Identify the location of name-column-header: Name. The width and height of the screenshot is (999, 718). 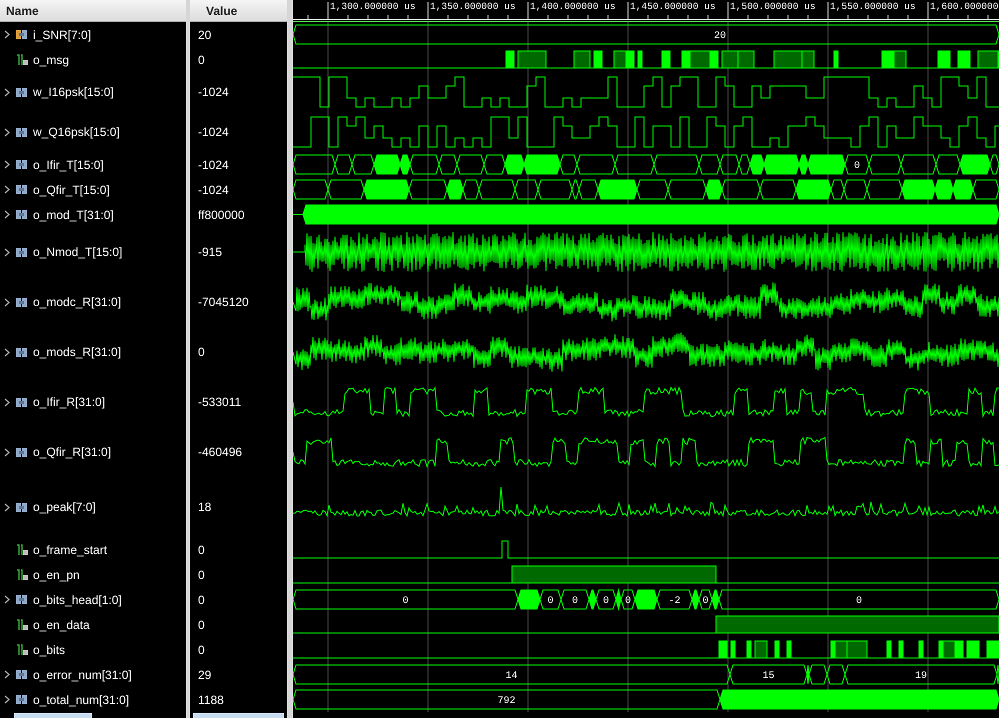
(93, 11).